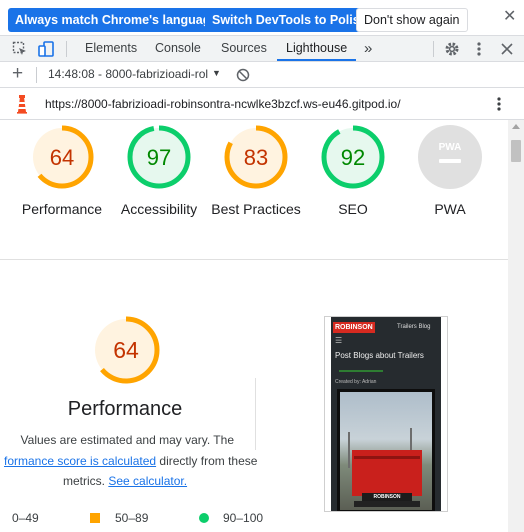 Image resolution: width=524 pixels, height=532 pixels. I want to click on photo-trailer-bumper, so click(387, 504).